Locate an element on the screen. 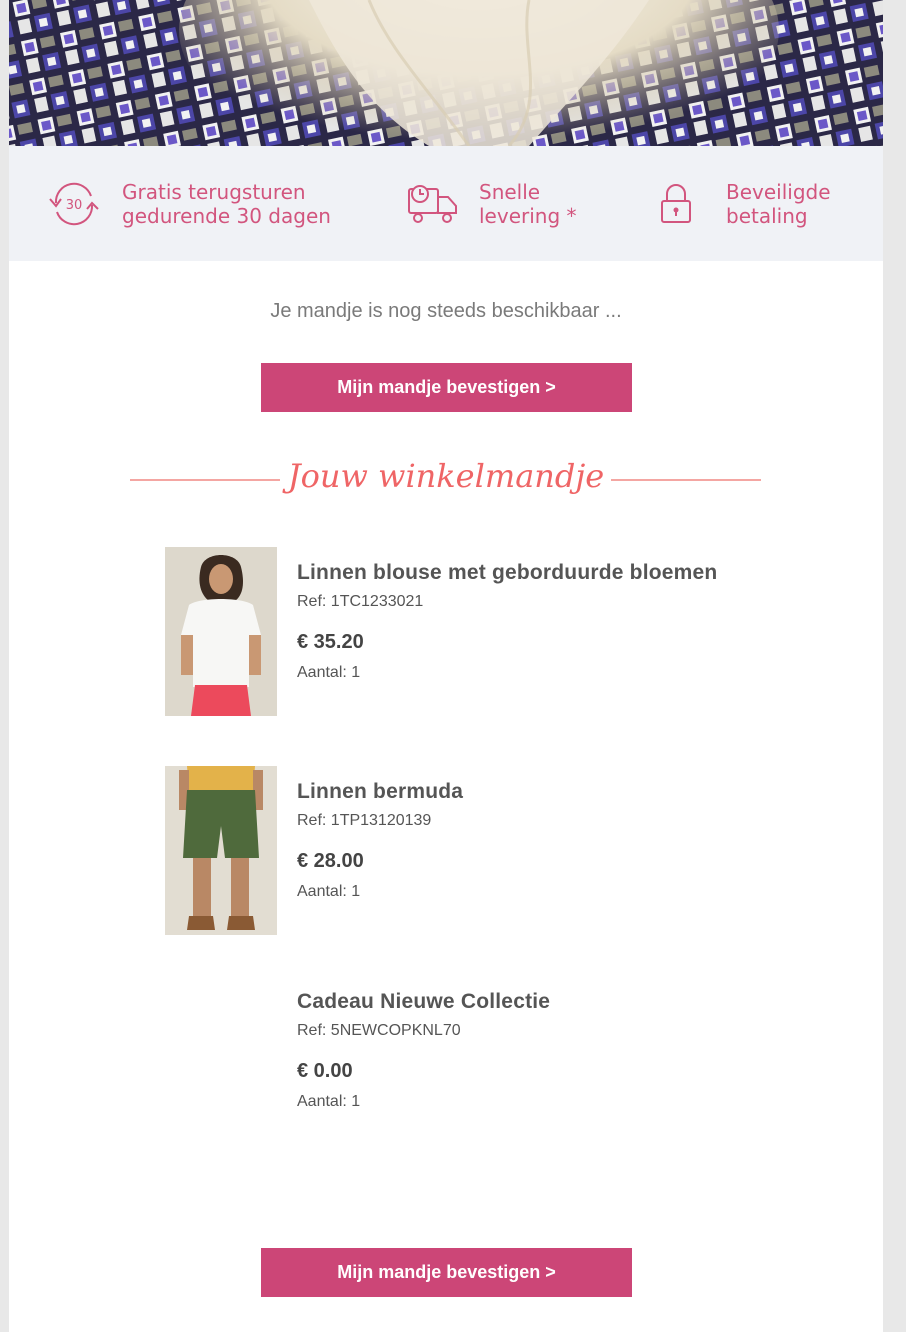  svg-text: 30 is located at coordinates (74, 205).